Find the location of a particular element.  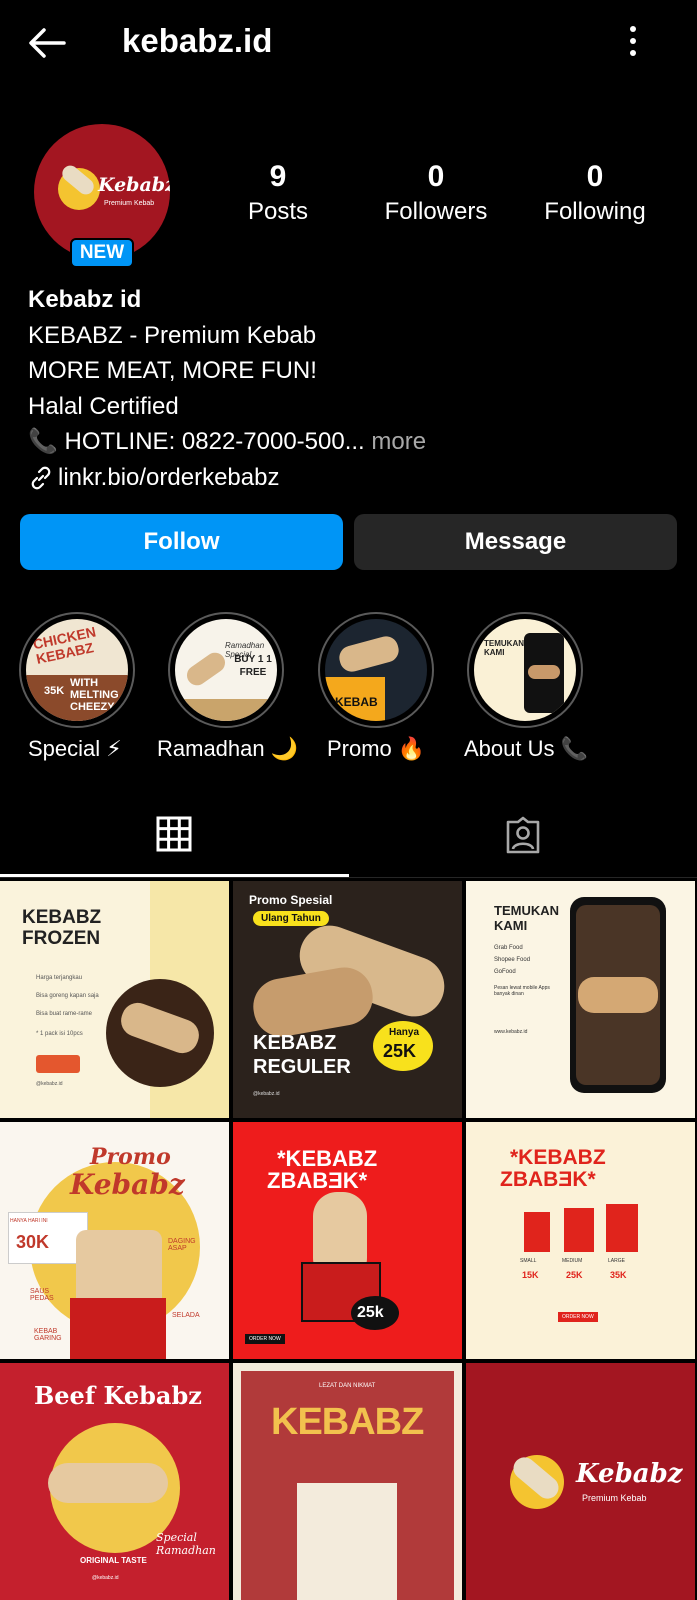

post-price-label: Hanya is located at coordinates (404, 1032).